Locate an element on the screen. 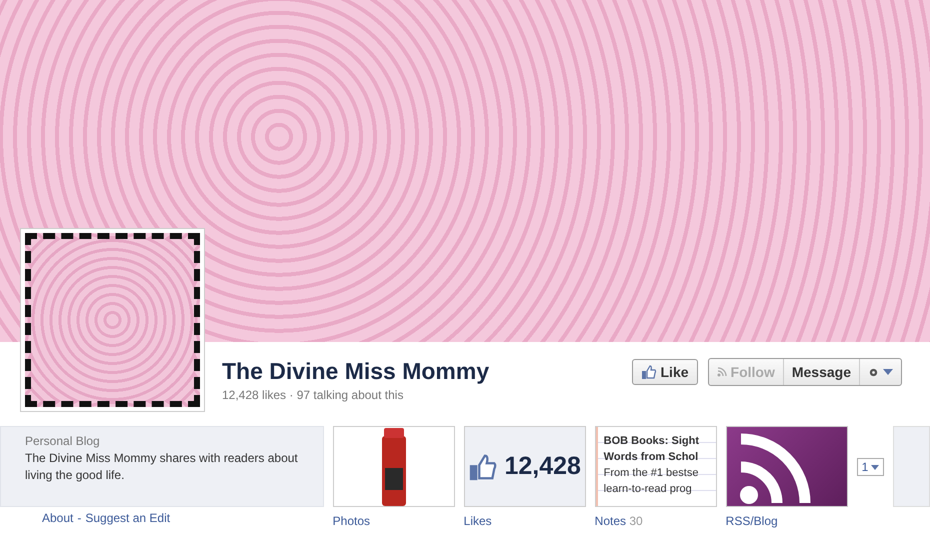  app-tile: BOB Books: Sight Words from Schol From the #1 bestse learn-to-read prog is located at coordinates (655, 466).